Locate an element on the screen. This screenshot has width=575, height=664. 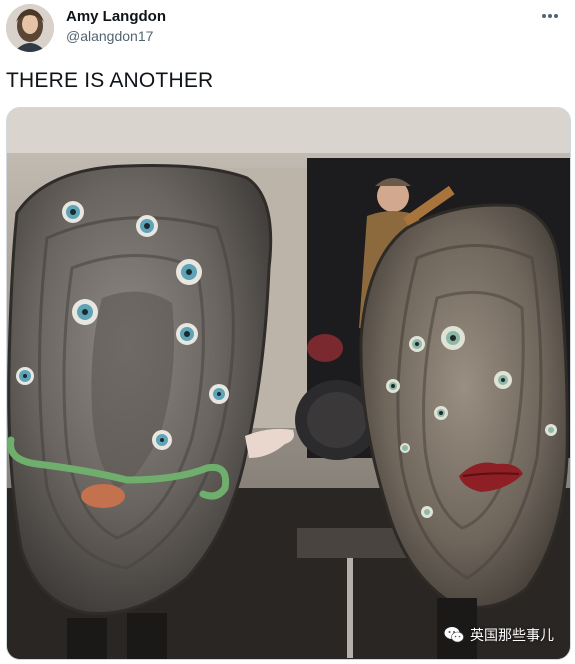
author-handle: @alangdon17 is located at coordinates (109, 36).